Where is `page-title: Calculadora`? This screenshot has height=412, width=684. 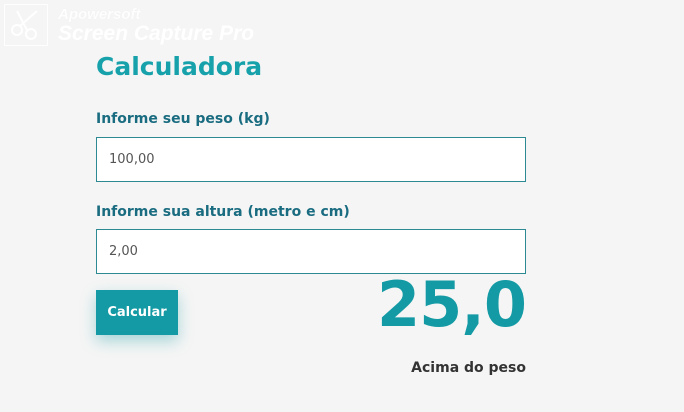
page-title: Calculadora is located at coordinates (179, 66).